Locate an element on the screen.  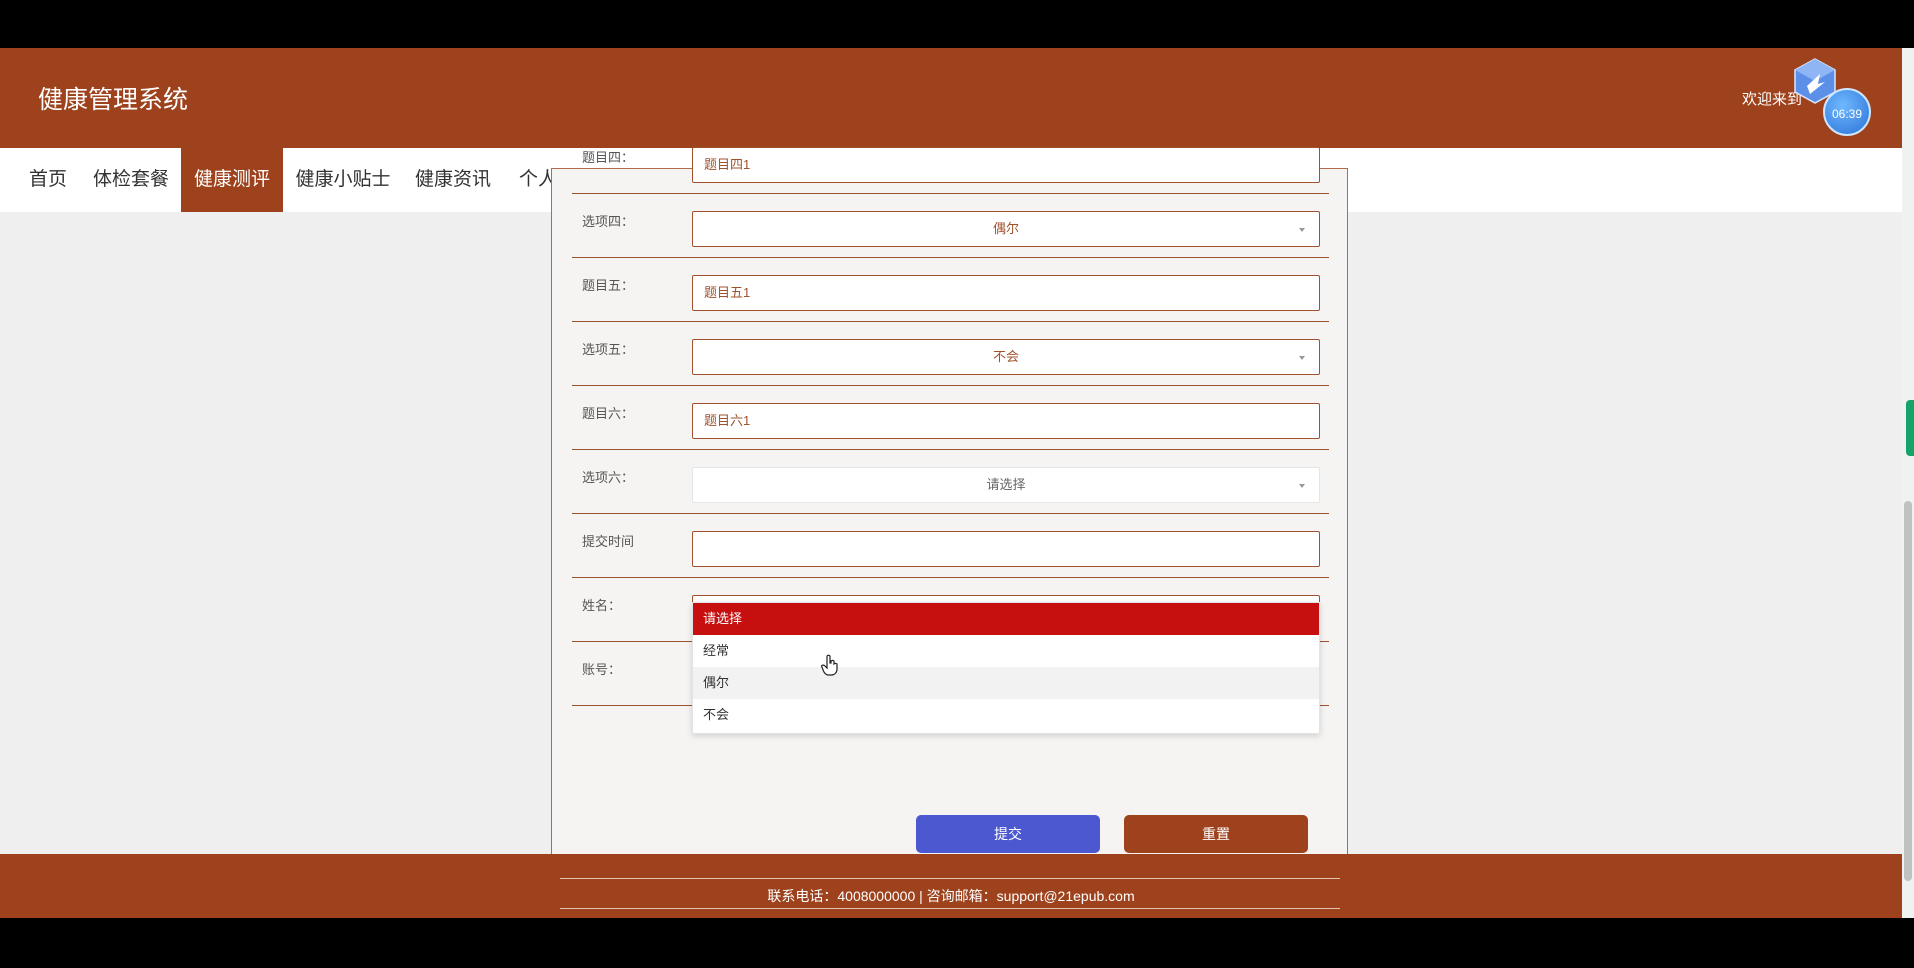
option-6-dropdown-list: 请选择 经常 偶尔 不会 is located at coordinates (1006, 668).